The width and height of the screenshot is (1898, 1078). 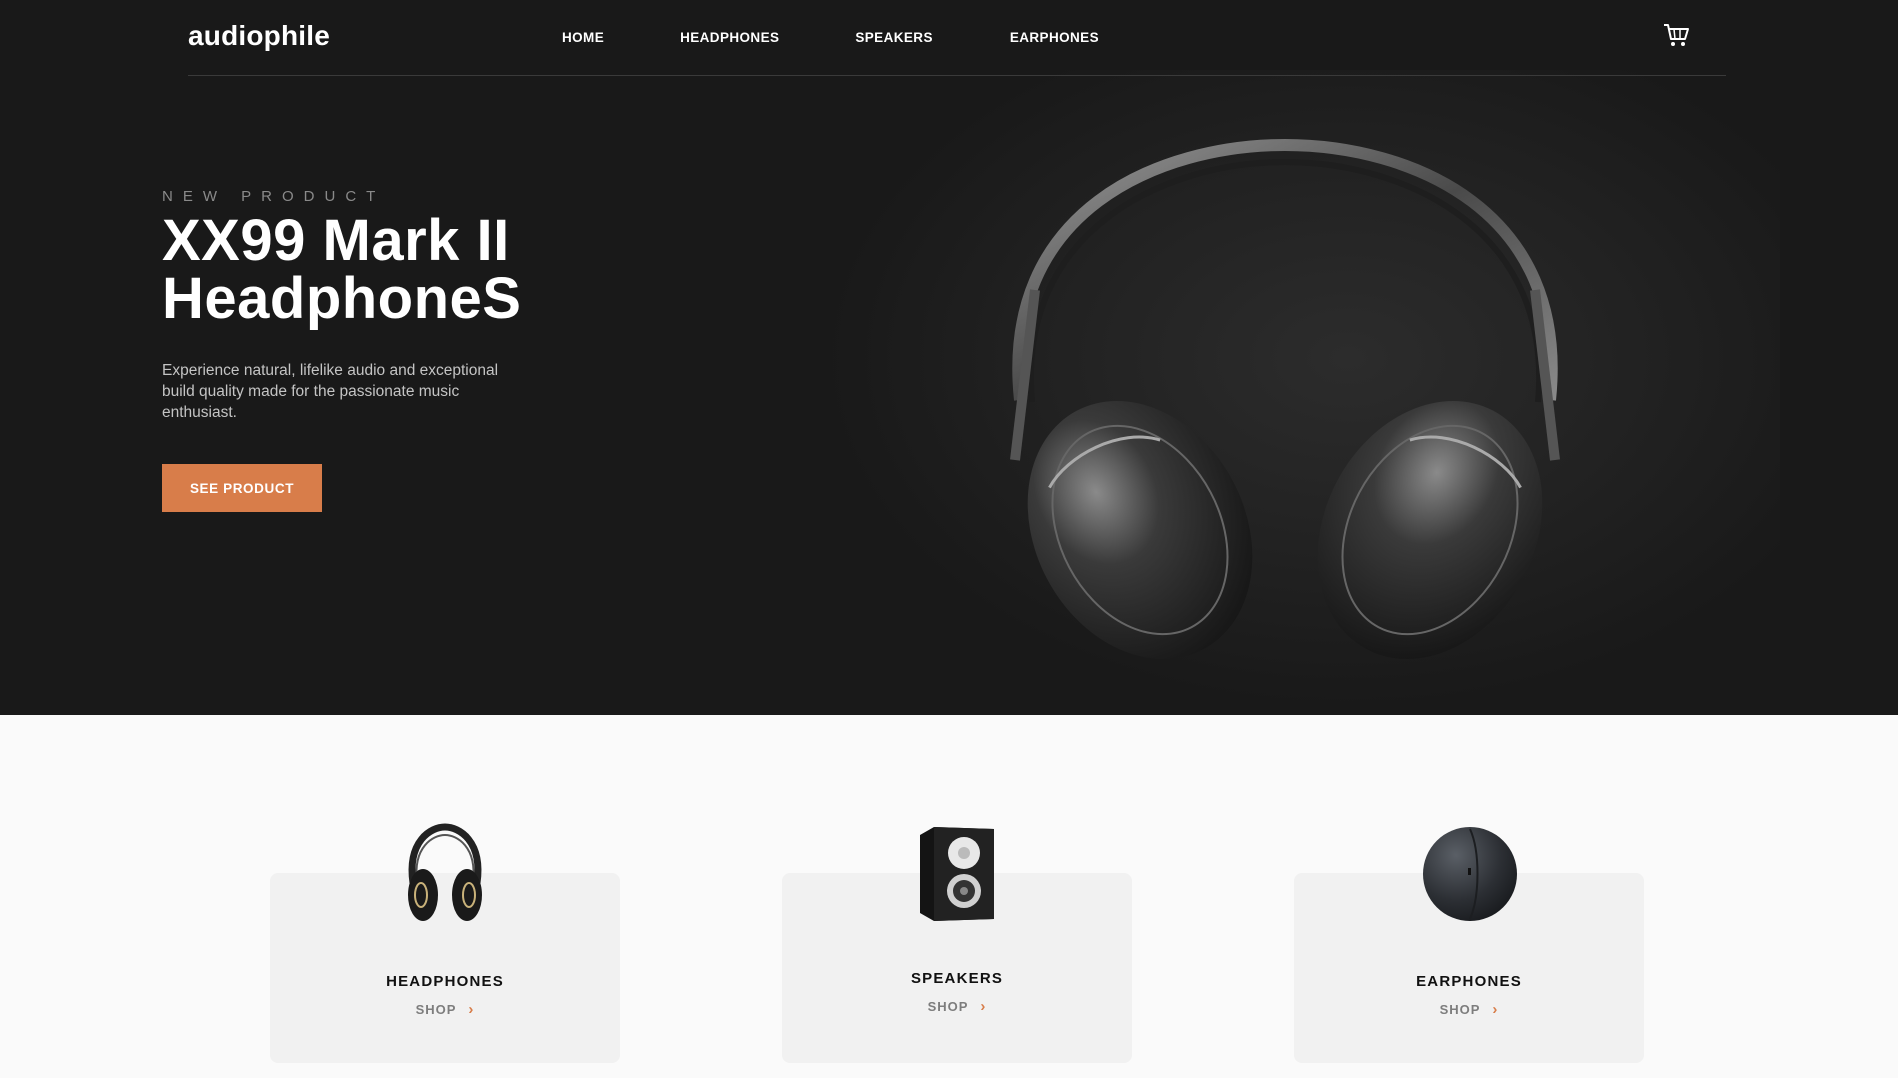 What do you see at coordinates (1054, 37) in the screenshot?
I see `nav-earphones: EARPHONES` at bounding box center [1054, 37].